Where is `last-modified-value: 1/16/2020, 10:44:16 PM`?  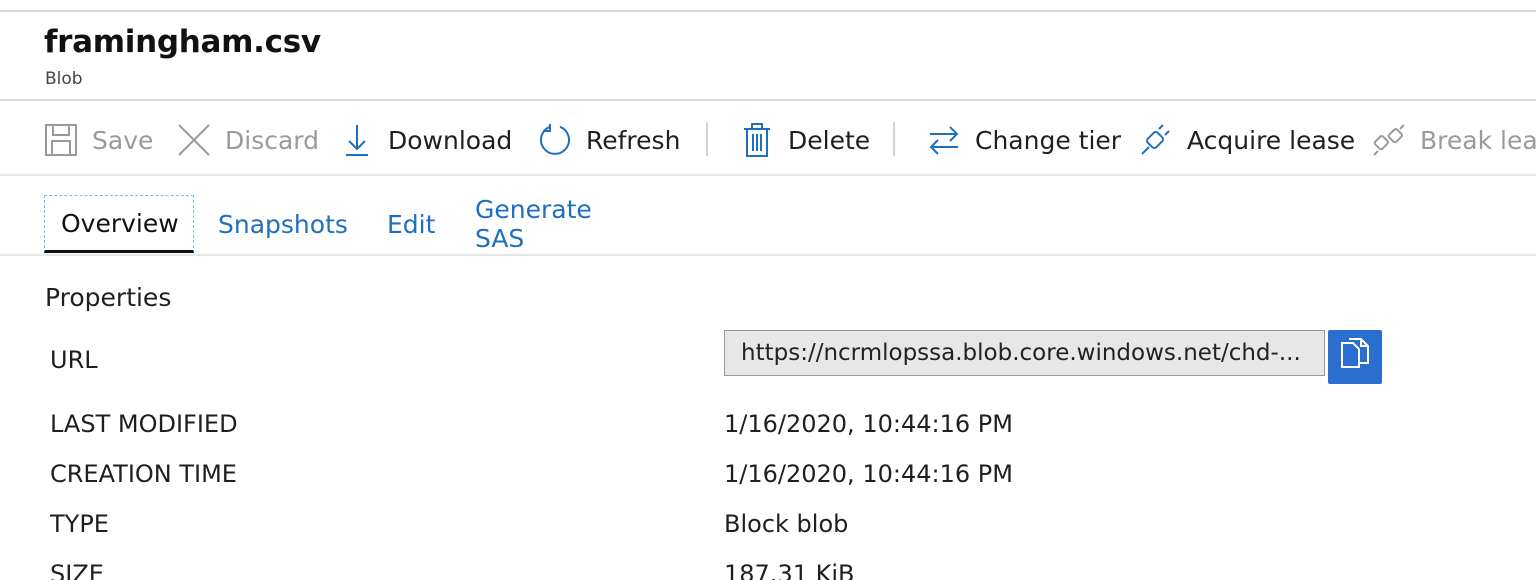
last-modified-value: 1/16/2020, 10:44:16 PM is located at coordinates (868, 424).